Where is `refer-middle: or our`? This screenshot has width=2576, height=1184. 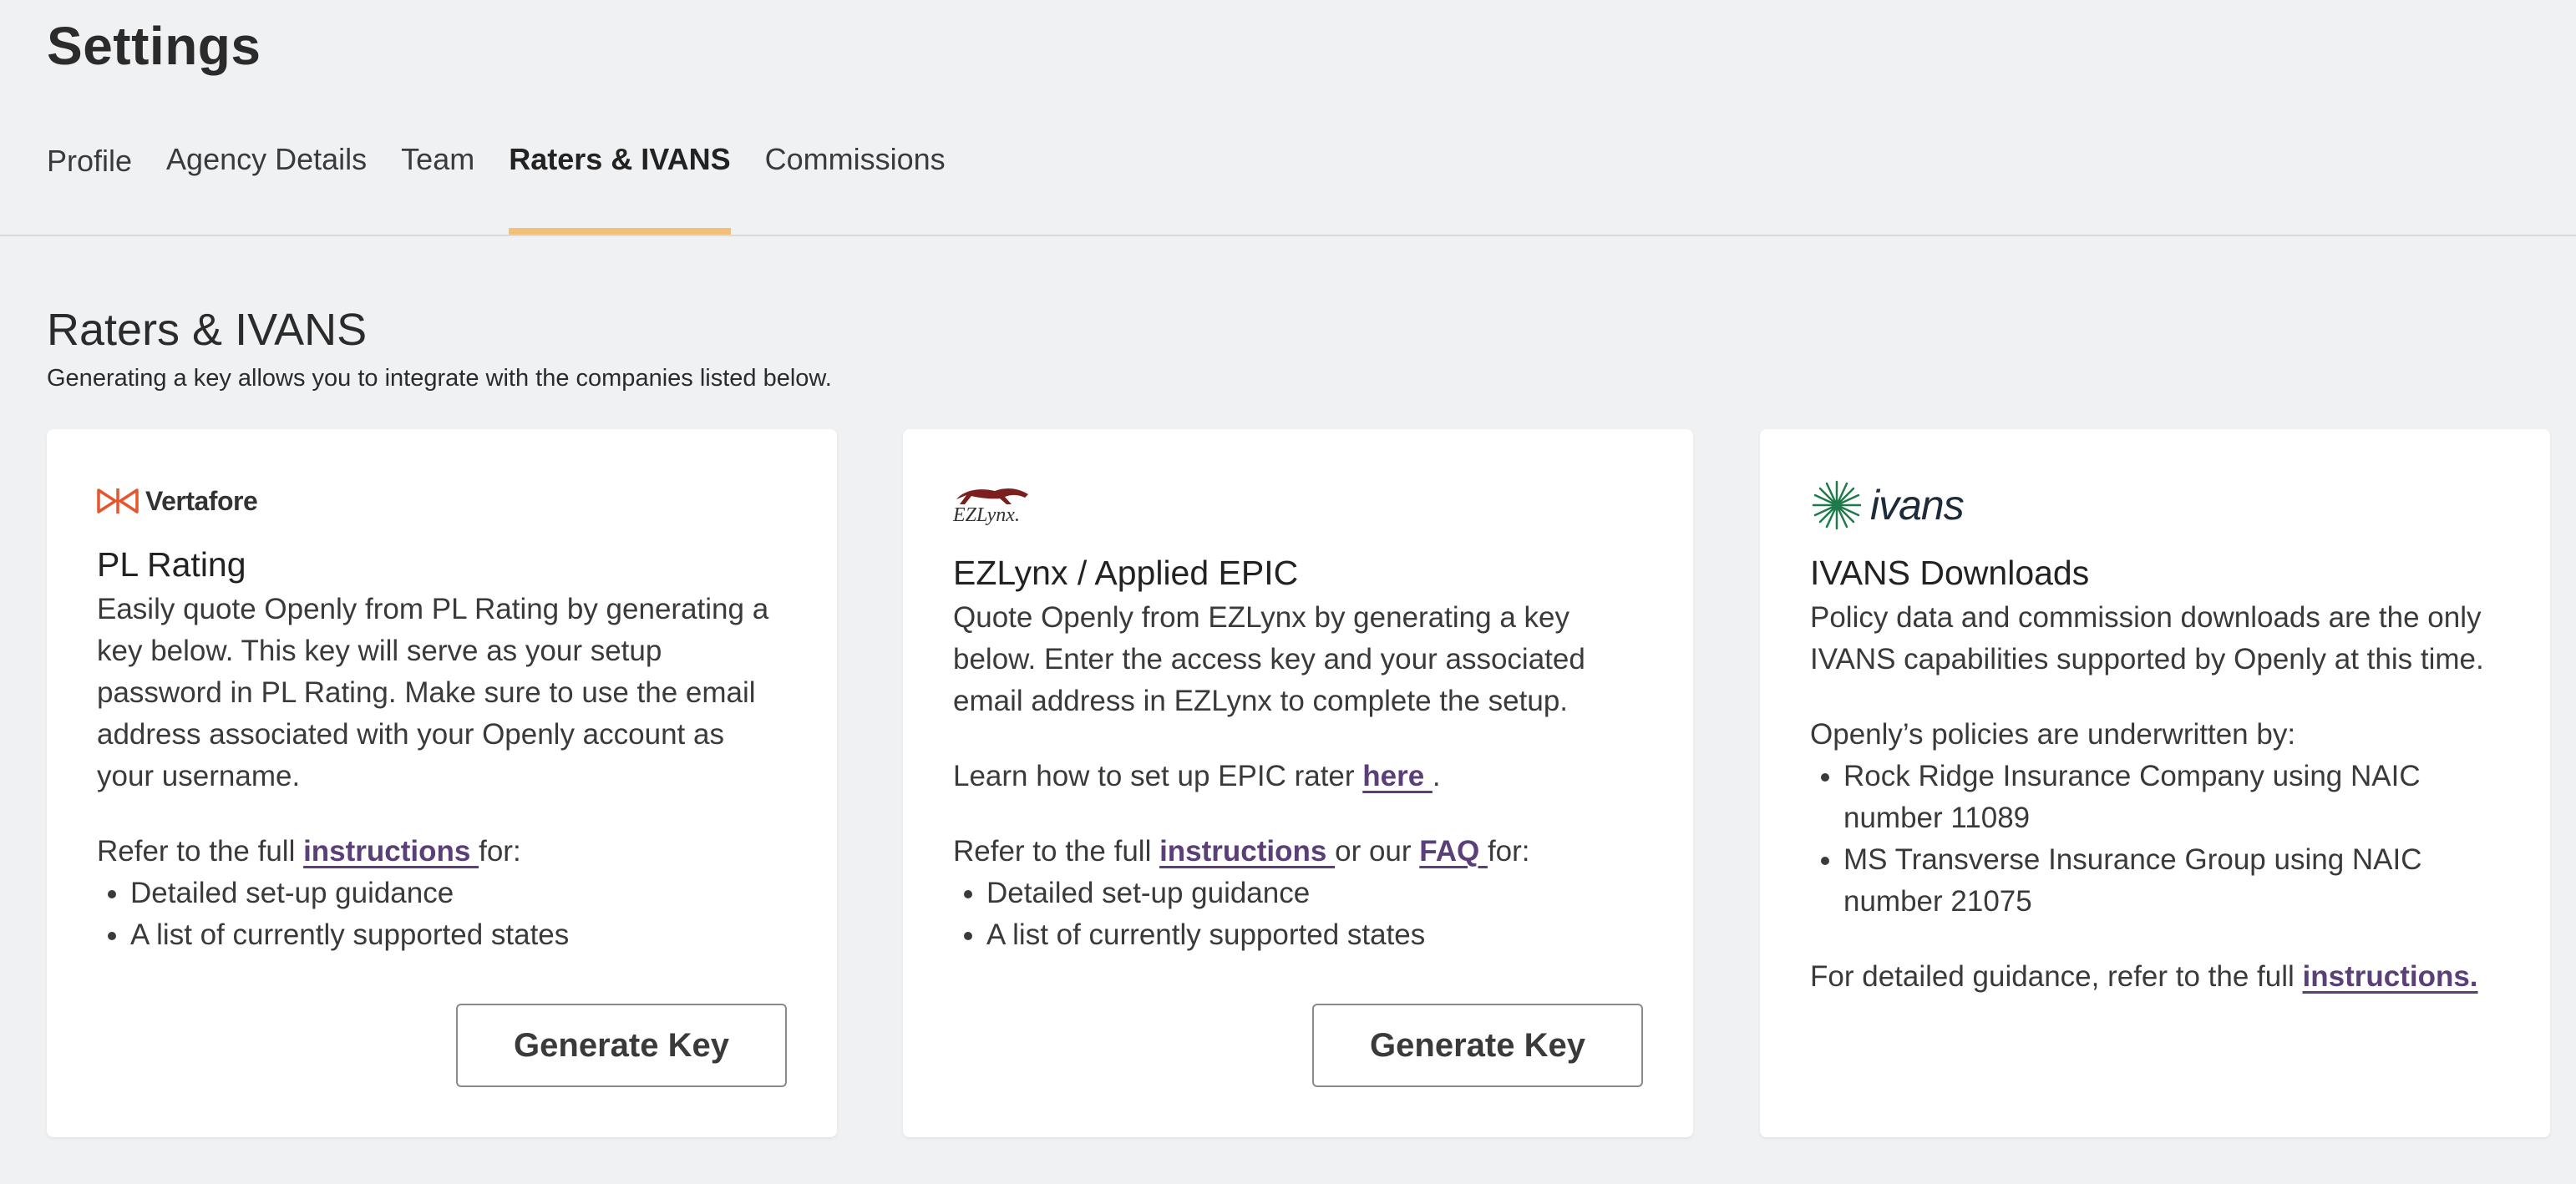 refer-middle: or our is located at coordinates (1377, 851).